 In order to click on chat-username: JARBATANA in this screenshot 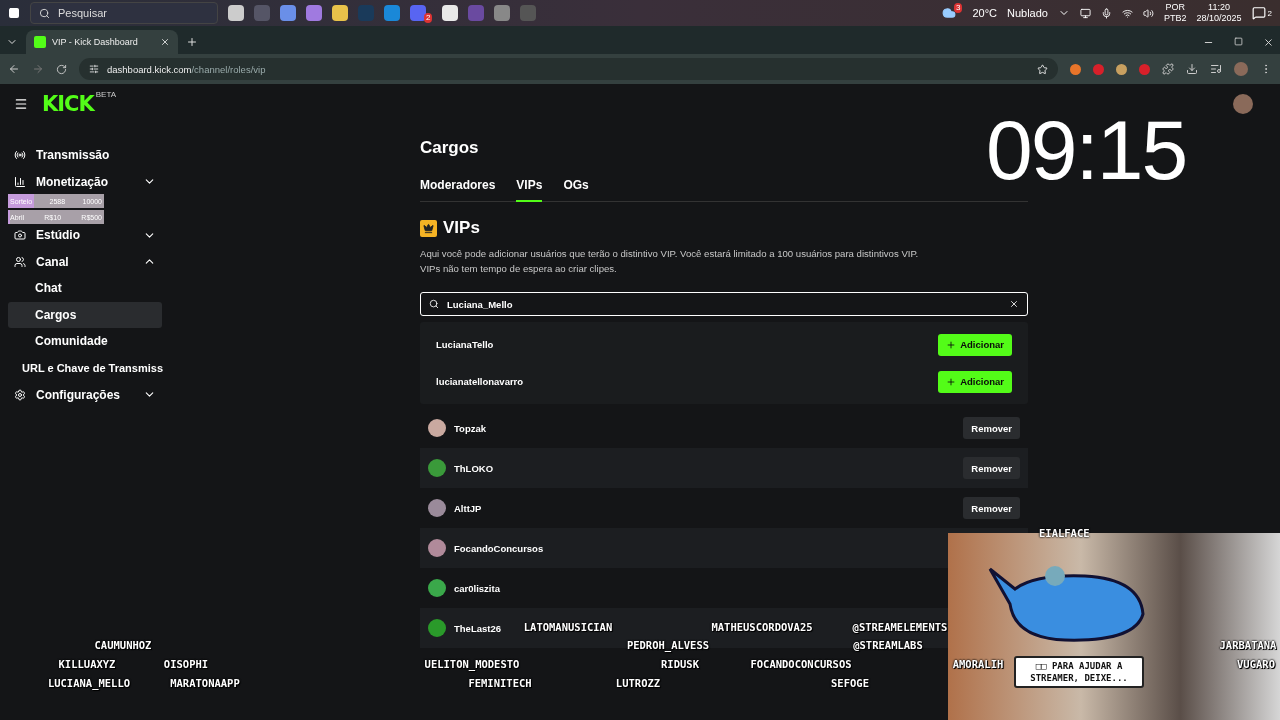, I will do `click(1248, 645)`.